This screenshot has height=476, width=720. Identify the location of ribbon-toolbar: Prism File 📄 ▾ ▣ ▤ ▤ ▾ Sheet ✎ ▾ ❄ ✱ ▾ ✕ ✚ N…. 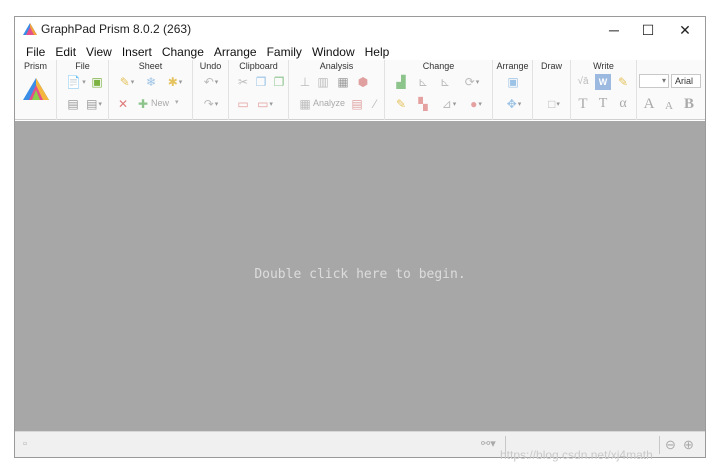
(360, 90).